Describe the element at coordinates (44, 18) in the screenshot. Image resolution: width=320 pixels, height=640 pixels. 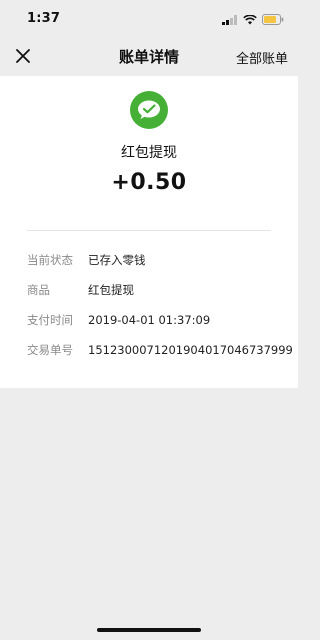
I see `status-time: 1:37` at that location.